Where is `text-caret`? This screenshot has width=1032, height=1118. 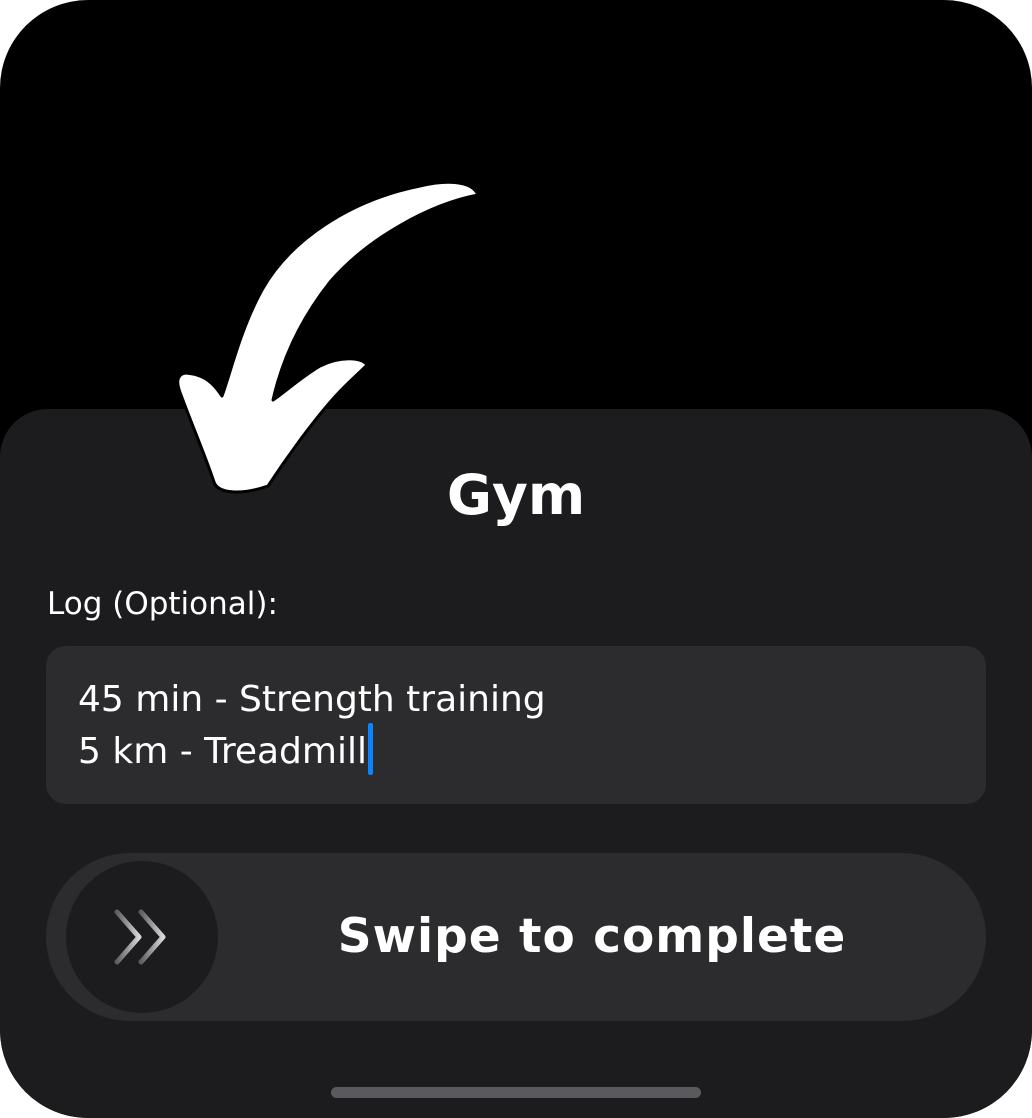 text-caret is located at coordinates (370, 749).